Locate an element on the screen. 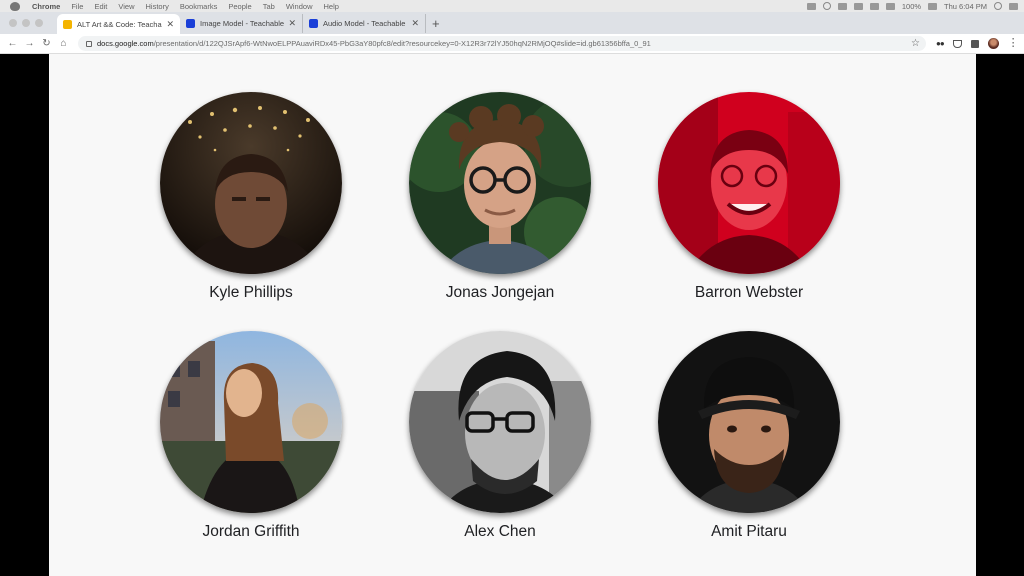 The width and height of the screenshot is (1024, 576). tab-audio-model: Audio Model - Teachable Mach ✕ is located at coordinates (364, 23).